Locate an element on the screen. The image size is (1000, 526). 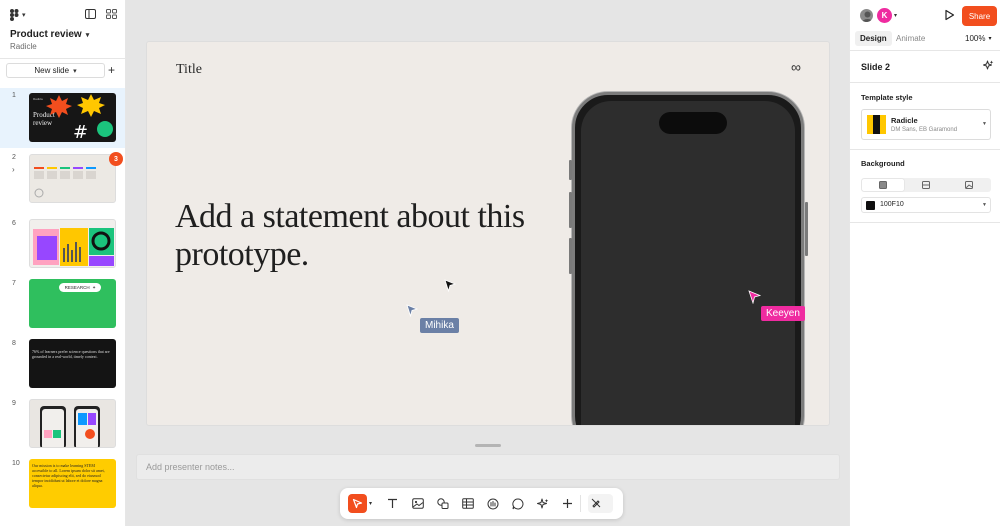
stamp-tool-button is located at coordinates (492, 503).